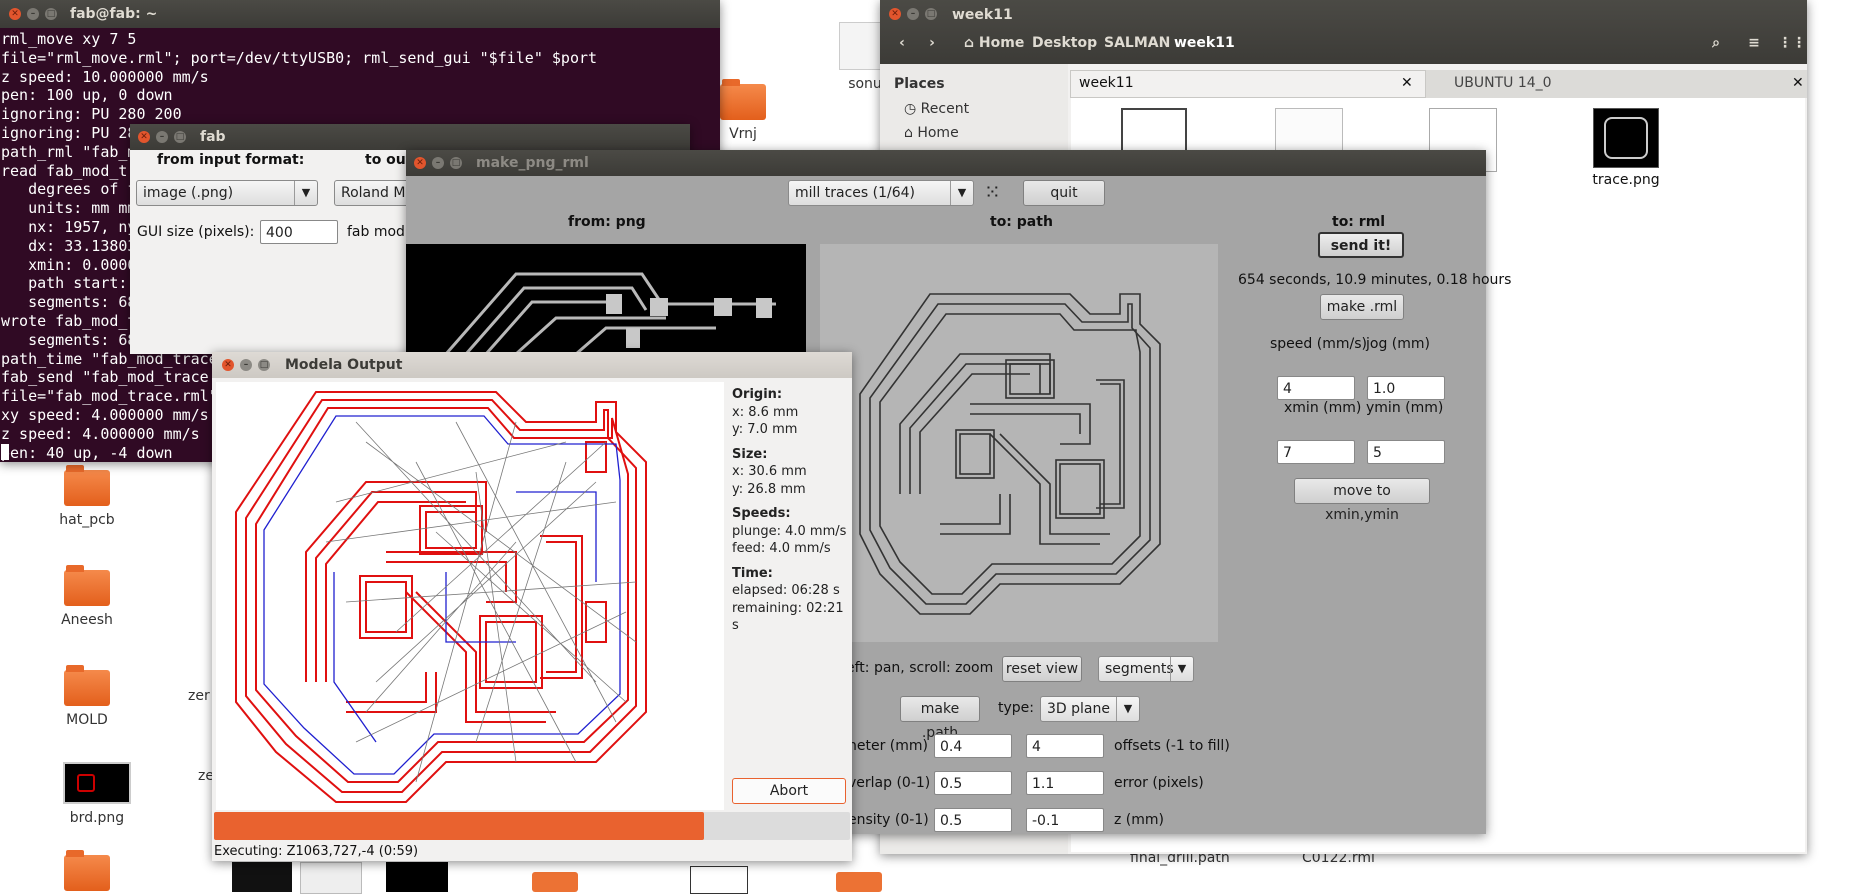  Describe the element at coordinates (902, 43) in the screenshot. I see `back-button: ‹` at that location.